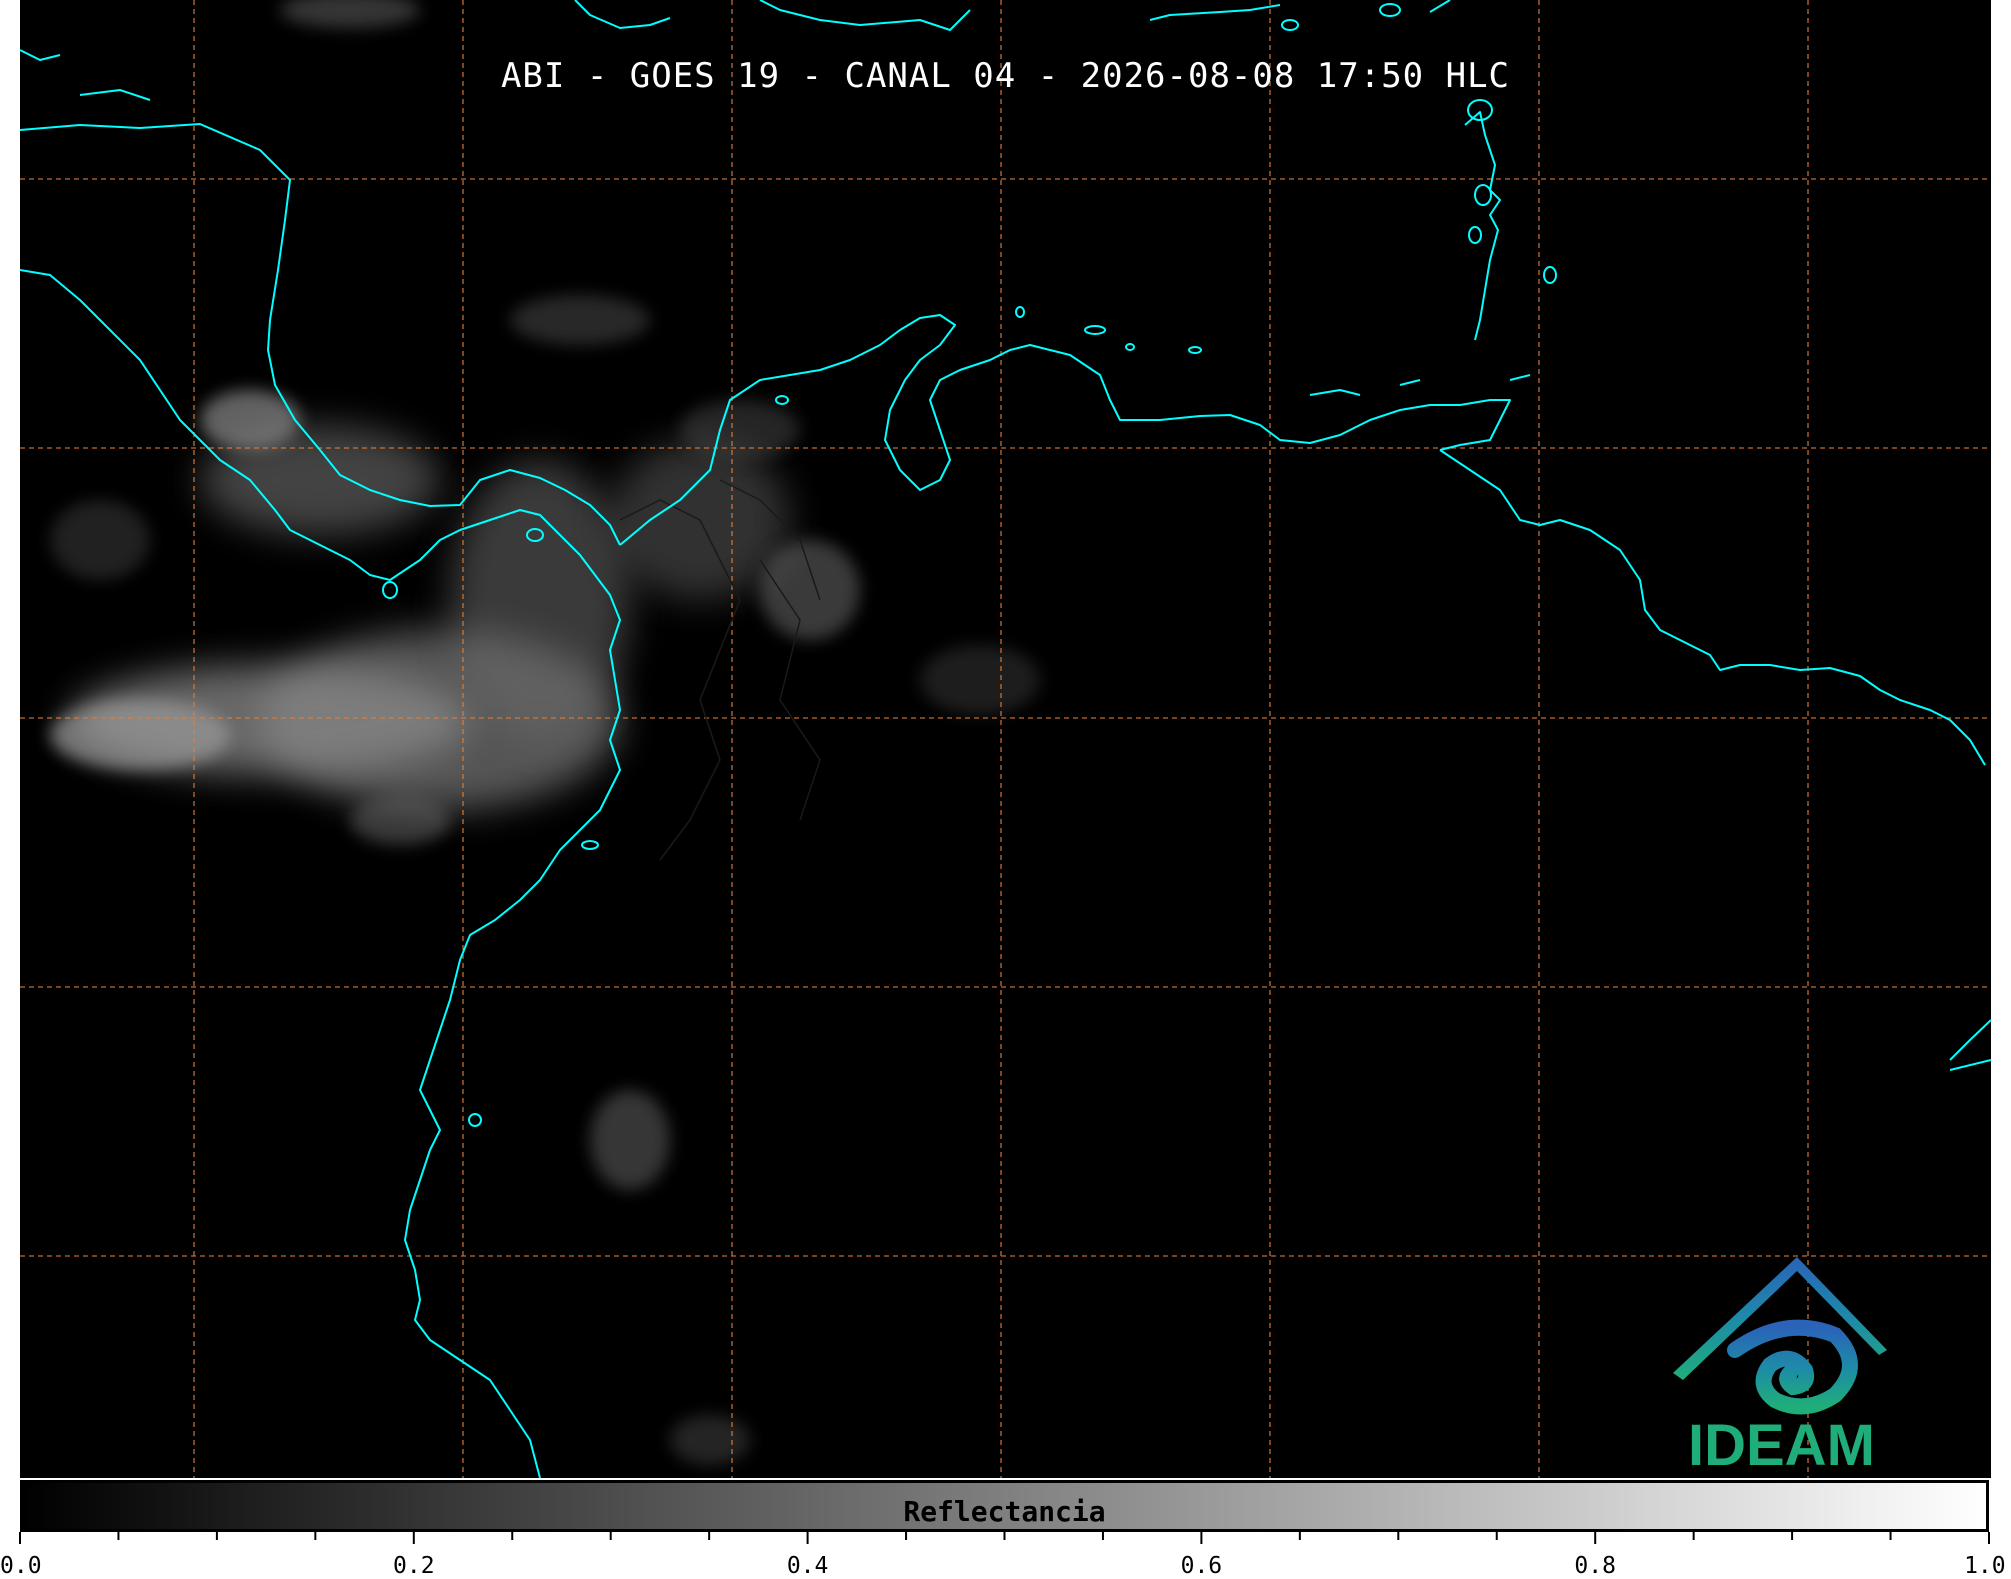  I want to click on colorbar-tick-label: 0.6, so click(1201, 1566).